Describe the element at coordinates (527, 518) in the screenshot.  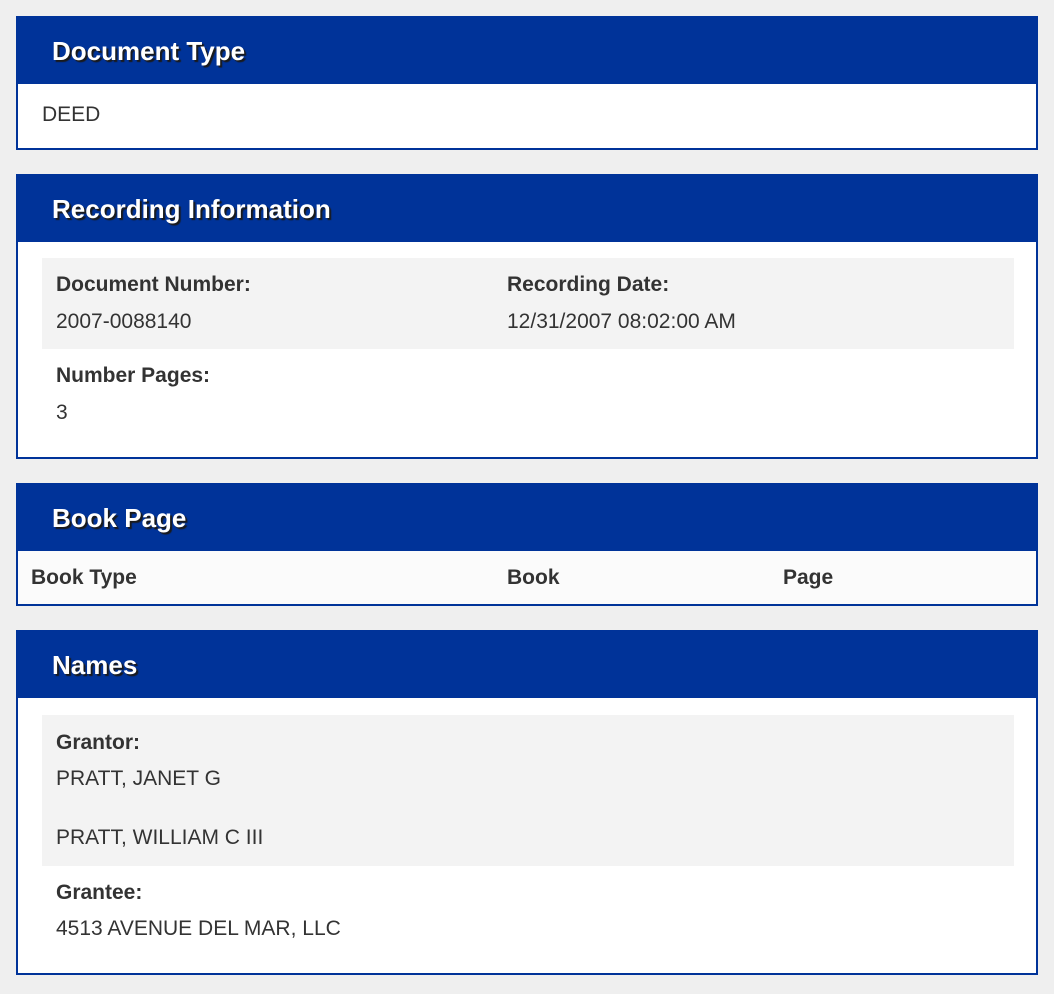
I see `book-page-header: Book Page` at that location.